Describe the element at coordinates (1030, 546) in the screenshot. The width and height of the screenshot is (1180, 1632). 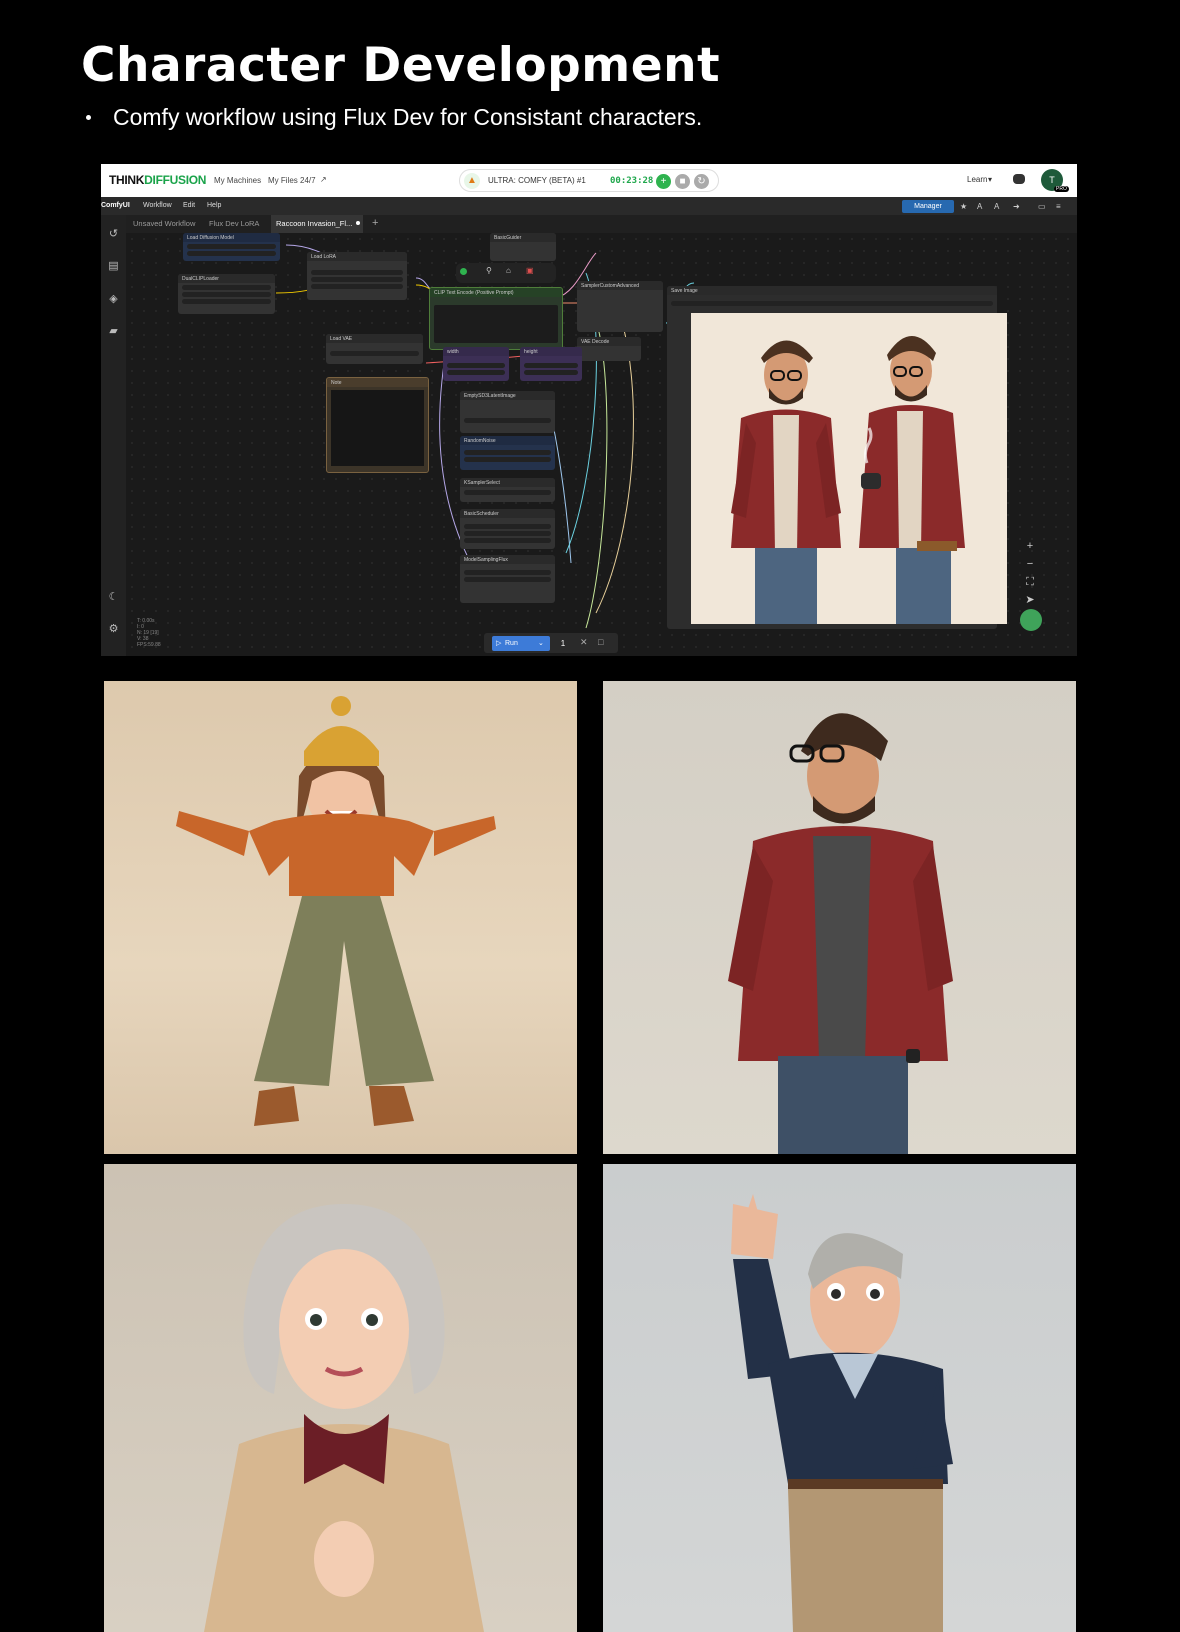
I see `zoom-in-icon: +` at that location.